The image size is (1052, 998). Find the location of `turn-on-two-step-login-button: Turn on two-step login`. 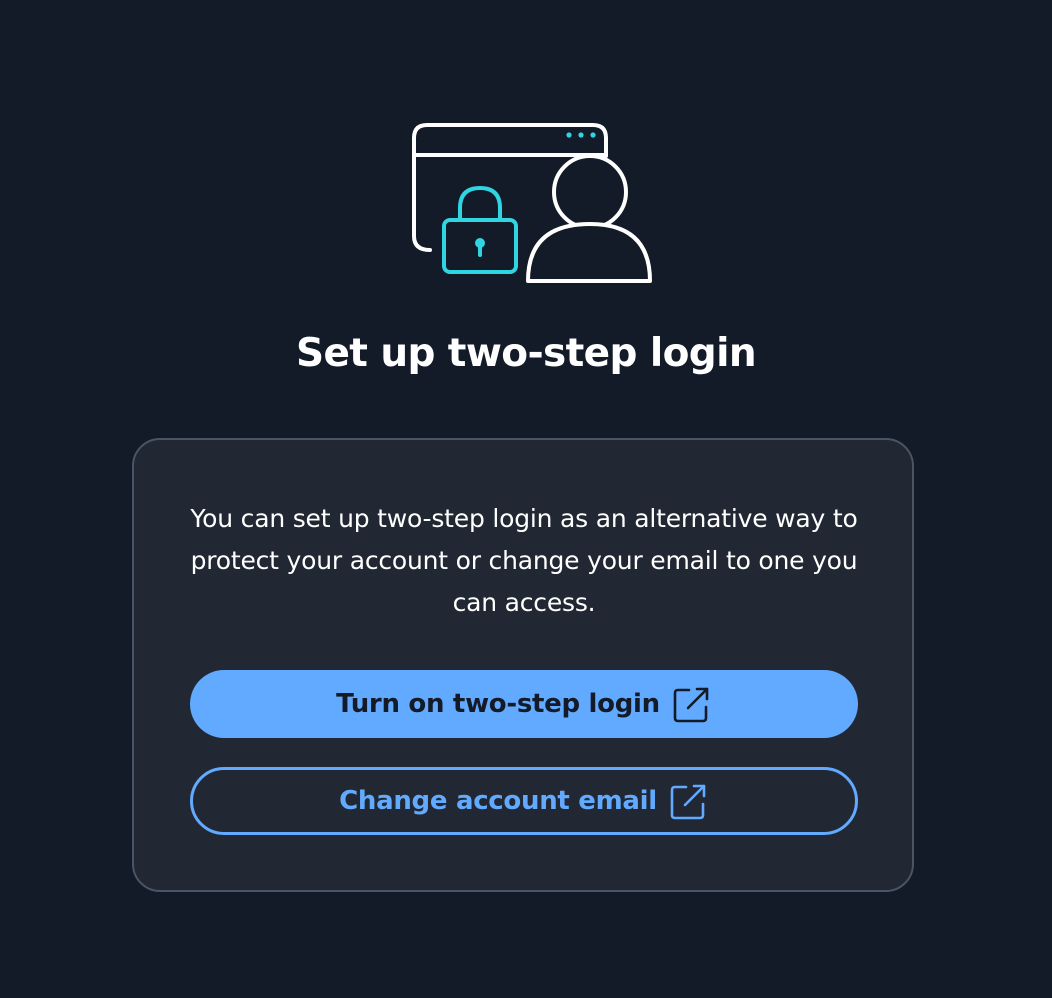

turn-on-two-step-login-button: Turn on two-step login is located at coordinates (524, 704).